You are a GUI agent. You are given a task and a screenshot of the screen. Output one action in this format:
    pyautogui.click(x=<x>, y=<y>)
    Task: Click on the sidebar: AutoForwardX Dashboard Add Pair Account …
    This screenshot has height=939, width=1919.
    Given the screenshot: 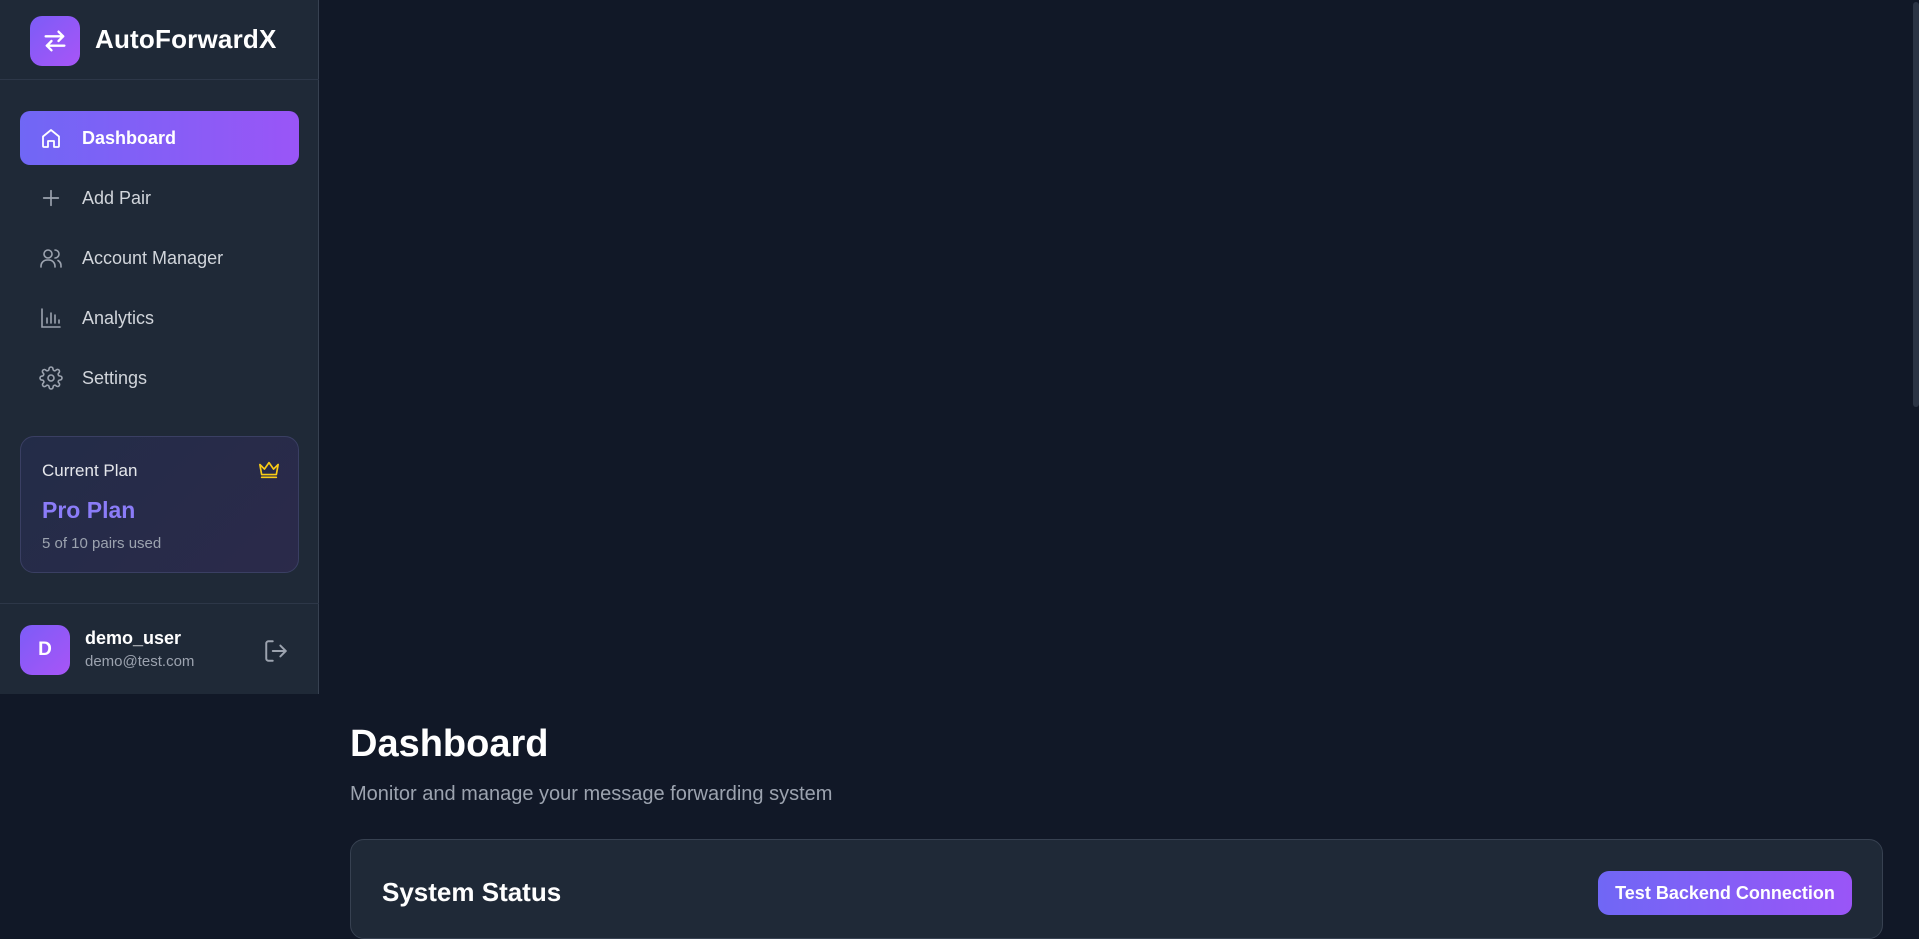 What is the action you would take?
    pyautogui.click(x=159, y=347)
    